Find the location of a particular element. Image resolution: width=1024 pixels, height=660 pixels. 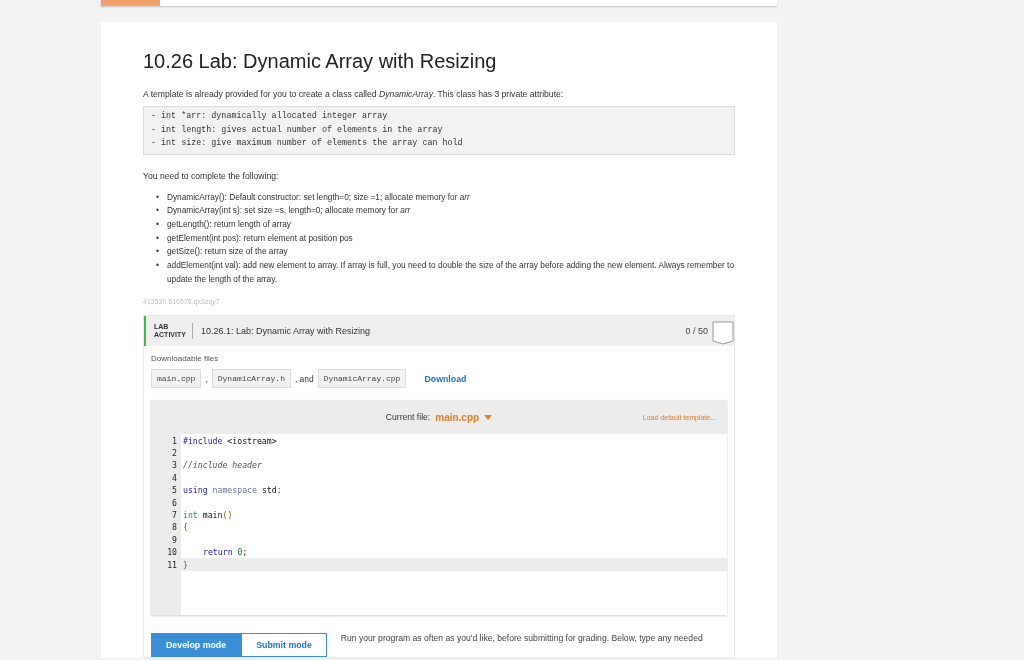

mode-tab: Develop mode is located at coordinates (196, 644).